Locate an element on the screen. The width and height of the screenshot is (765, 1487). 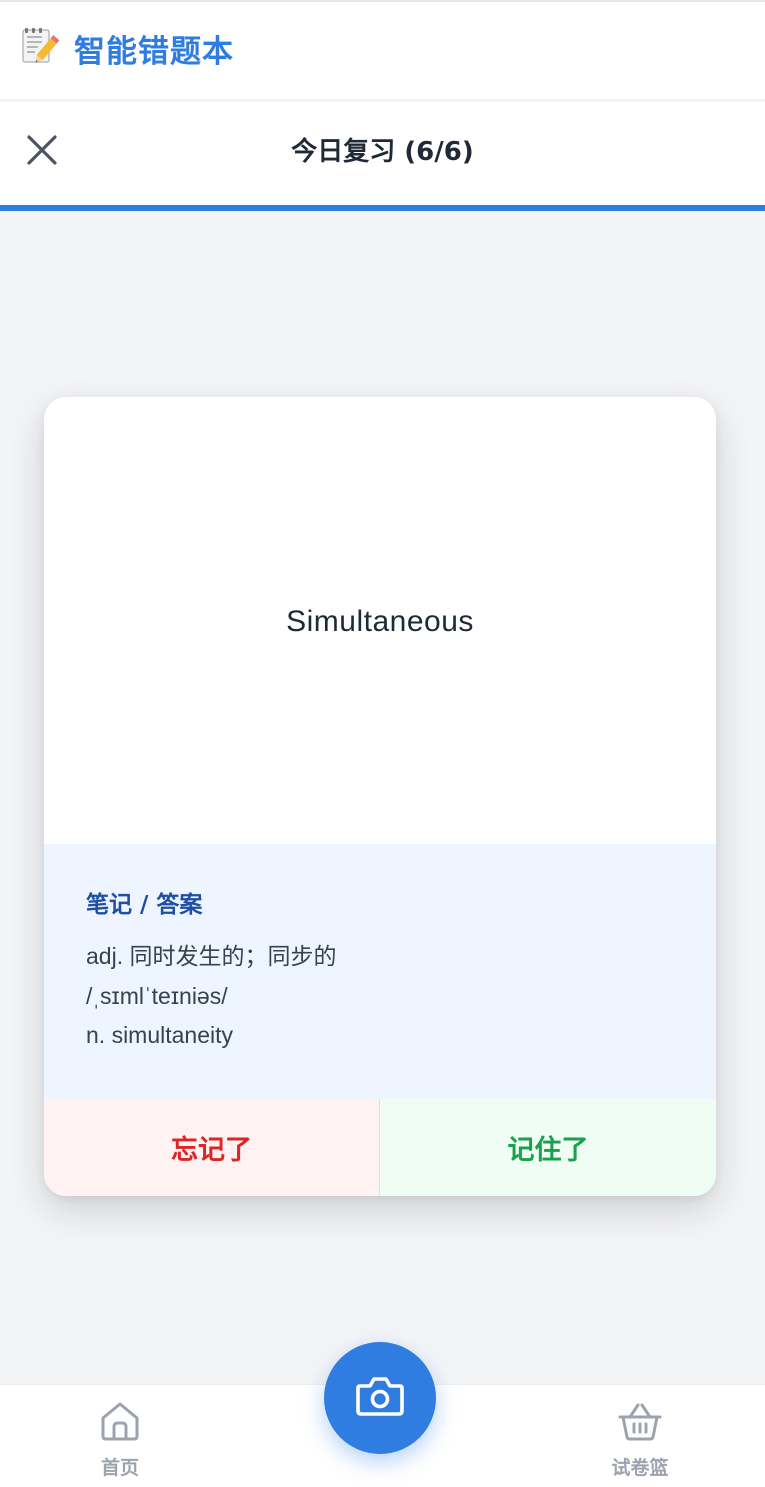
nav-basket-label: 试卷篮 is located at coordinates (640, 1468).